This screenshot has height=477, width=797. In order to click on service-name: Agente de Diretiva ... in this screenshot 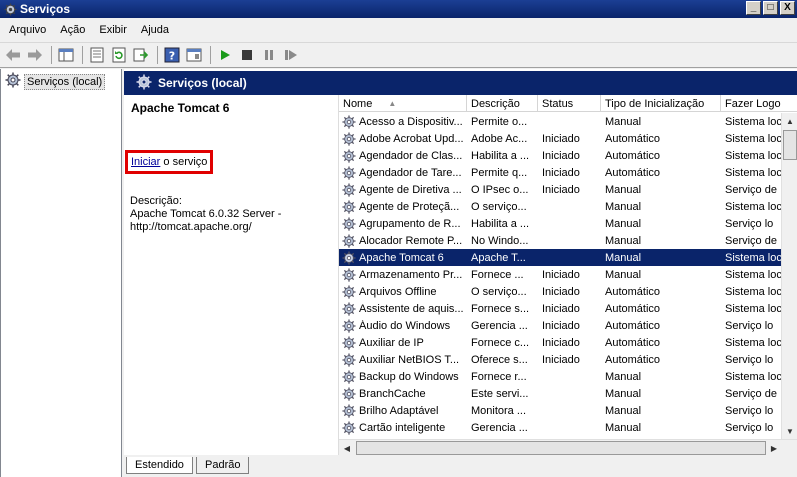, I will do `click(410, 189)`.